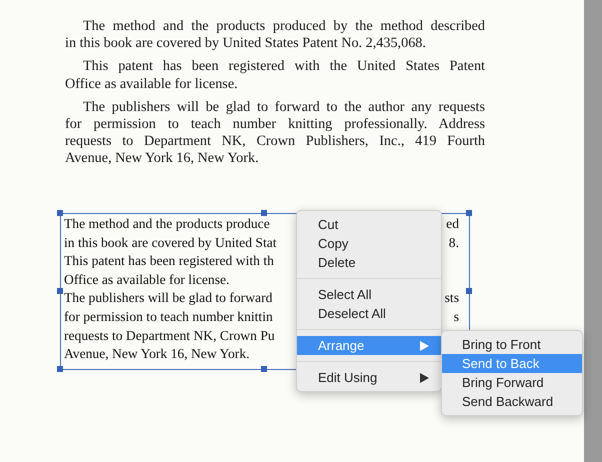 The height and width of the screenshot is (462, 602). I want to click on text-line: The method and the products produce, so click(167, 224).